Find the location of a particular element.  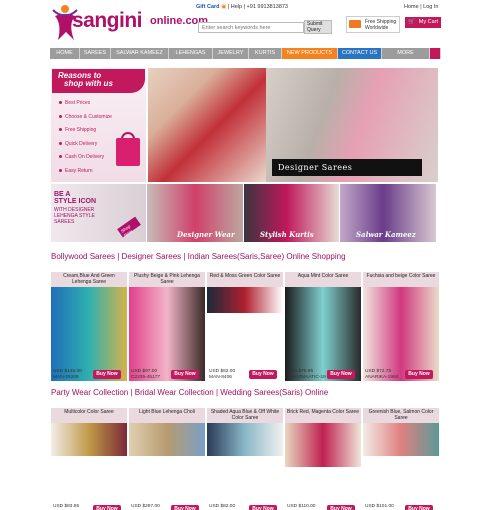

shopping-bag-icon is located at coordinates (128, 152).